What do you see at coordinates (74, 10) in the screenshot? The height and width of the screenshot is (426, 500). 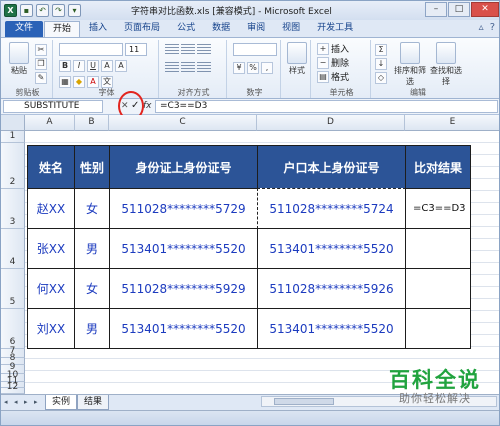 I see `customize-qat-icon: ▾` at bounding box center [74, 10].